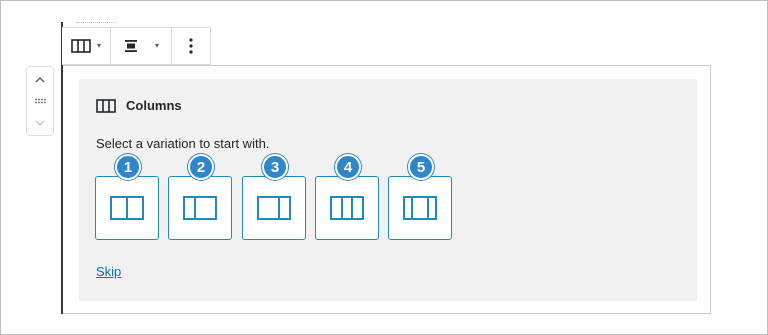 This screenshot has height=335, width=768. I want to click on block-mover, so click(40, 101).